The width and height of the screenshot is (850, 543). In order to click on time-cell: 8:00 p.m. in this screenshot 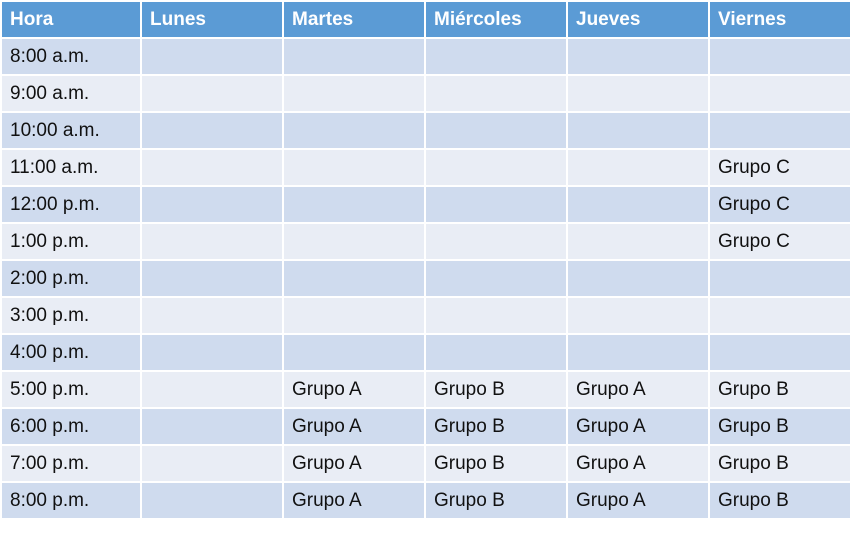, I will do `click(71, 500)`.